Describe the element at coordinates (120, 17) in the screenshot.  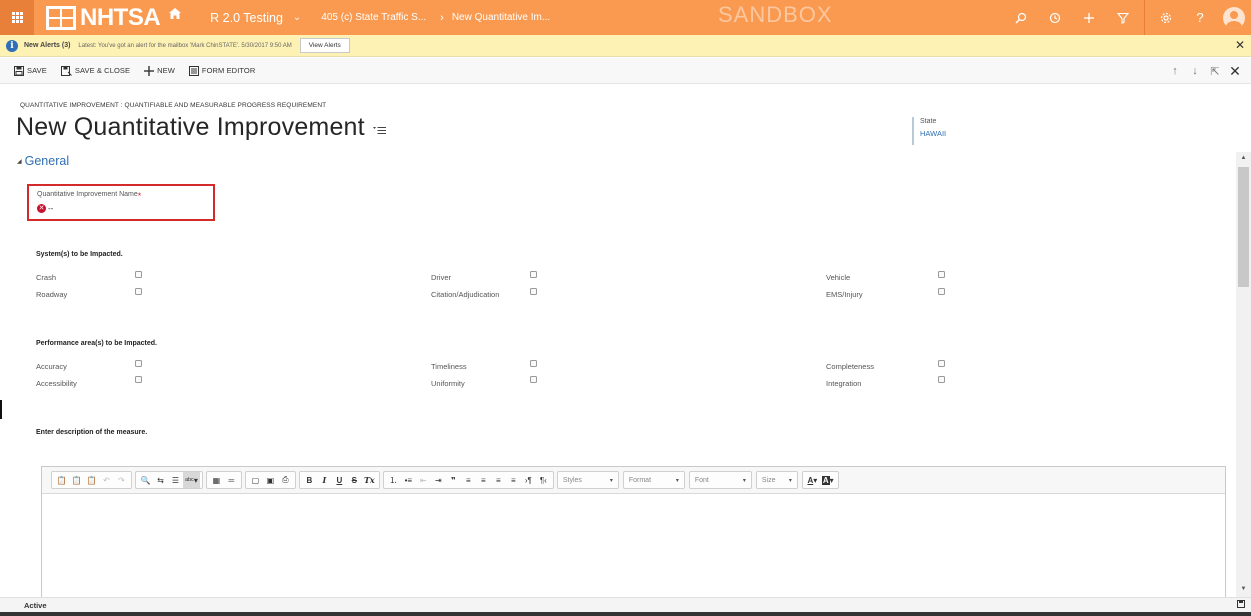
I see `logo-text: NHTSA` at that location.